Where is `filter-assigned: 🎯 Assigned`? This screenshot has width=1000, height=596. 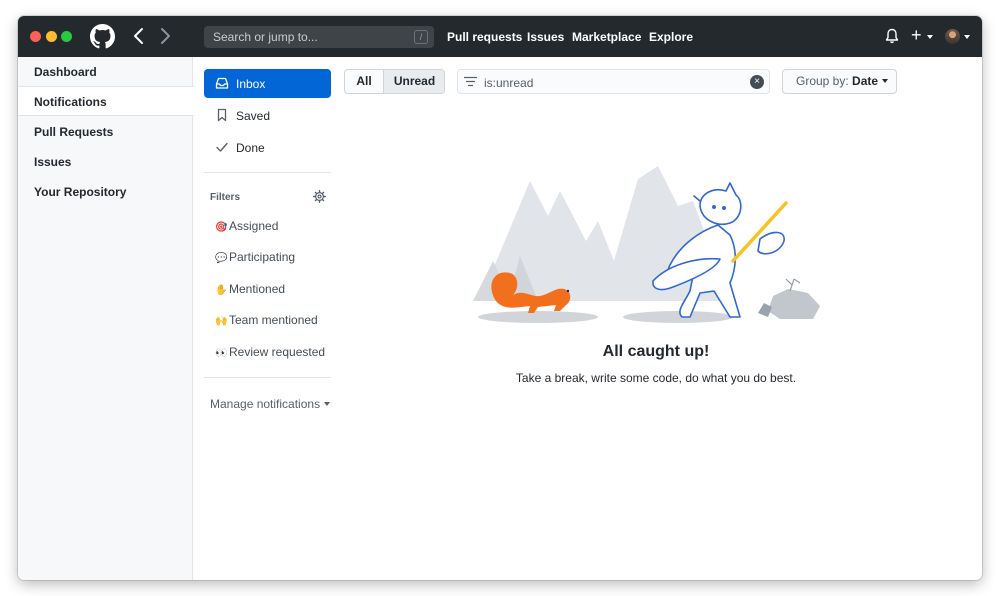
filter-assigned: 🎯 Assigned is located at coordinates (246, 226).